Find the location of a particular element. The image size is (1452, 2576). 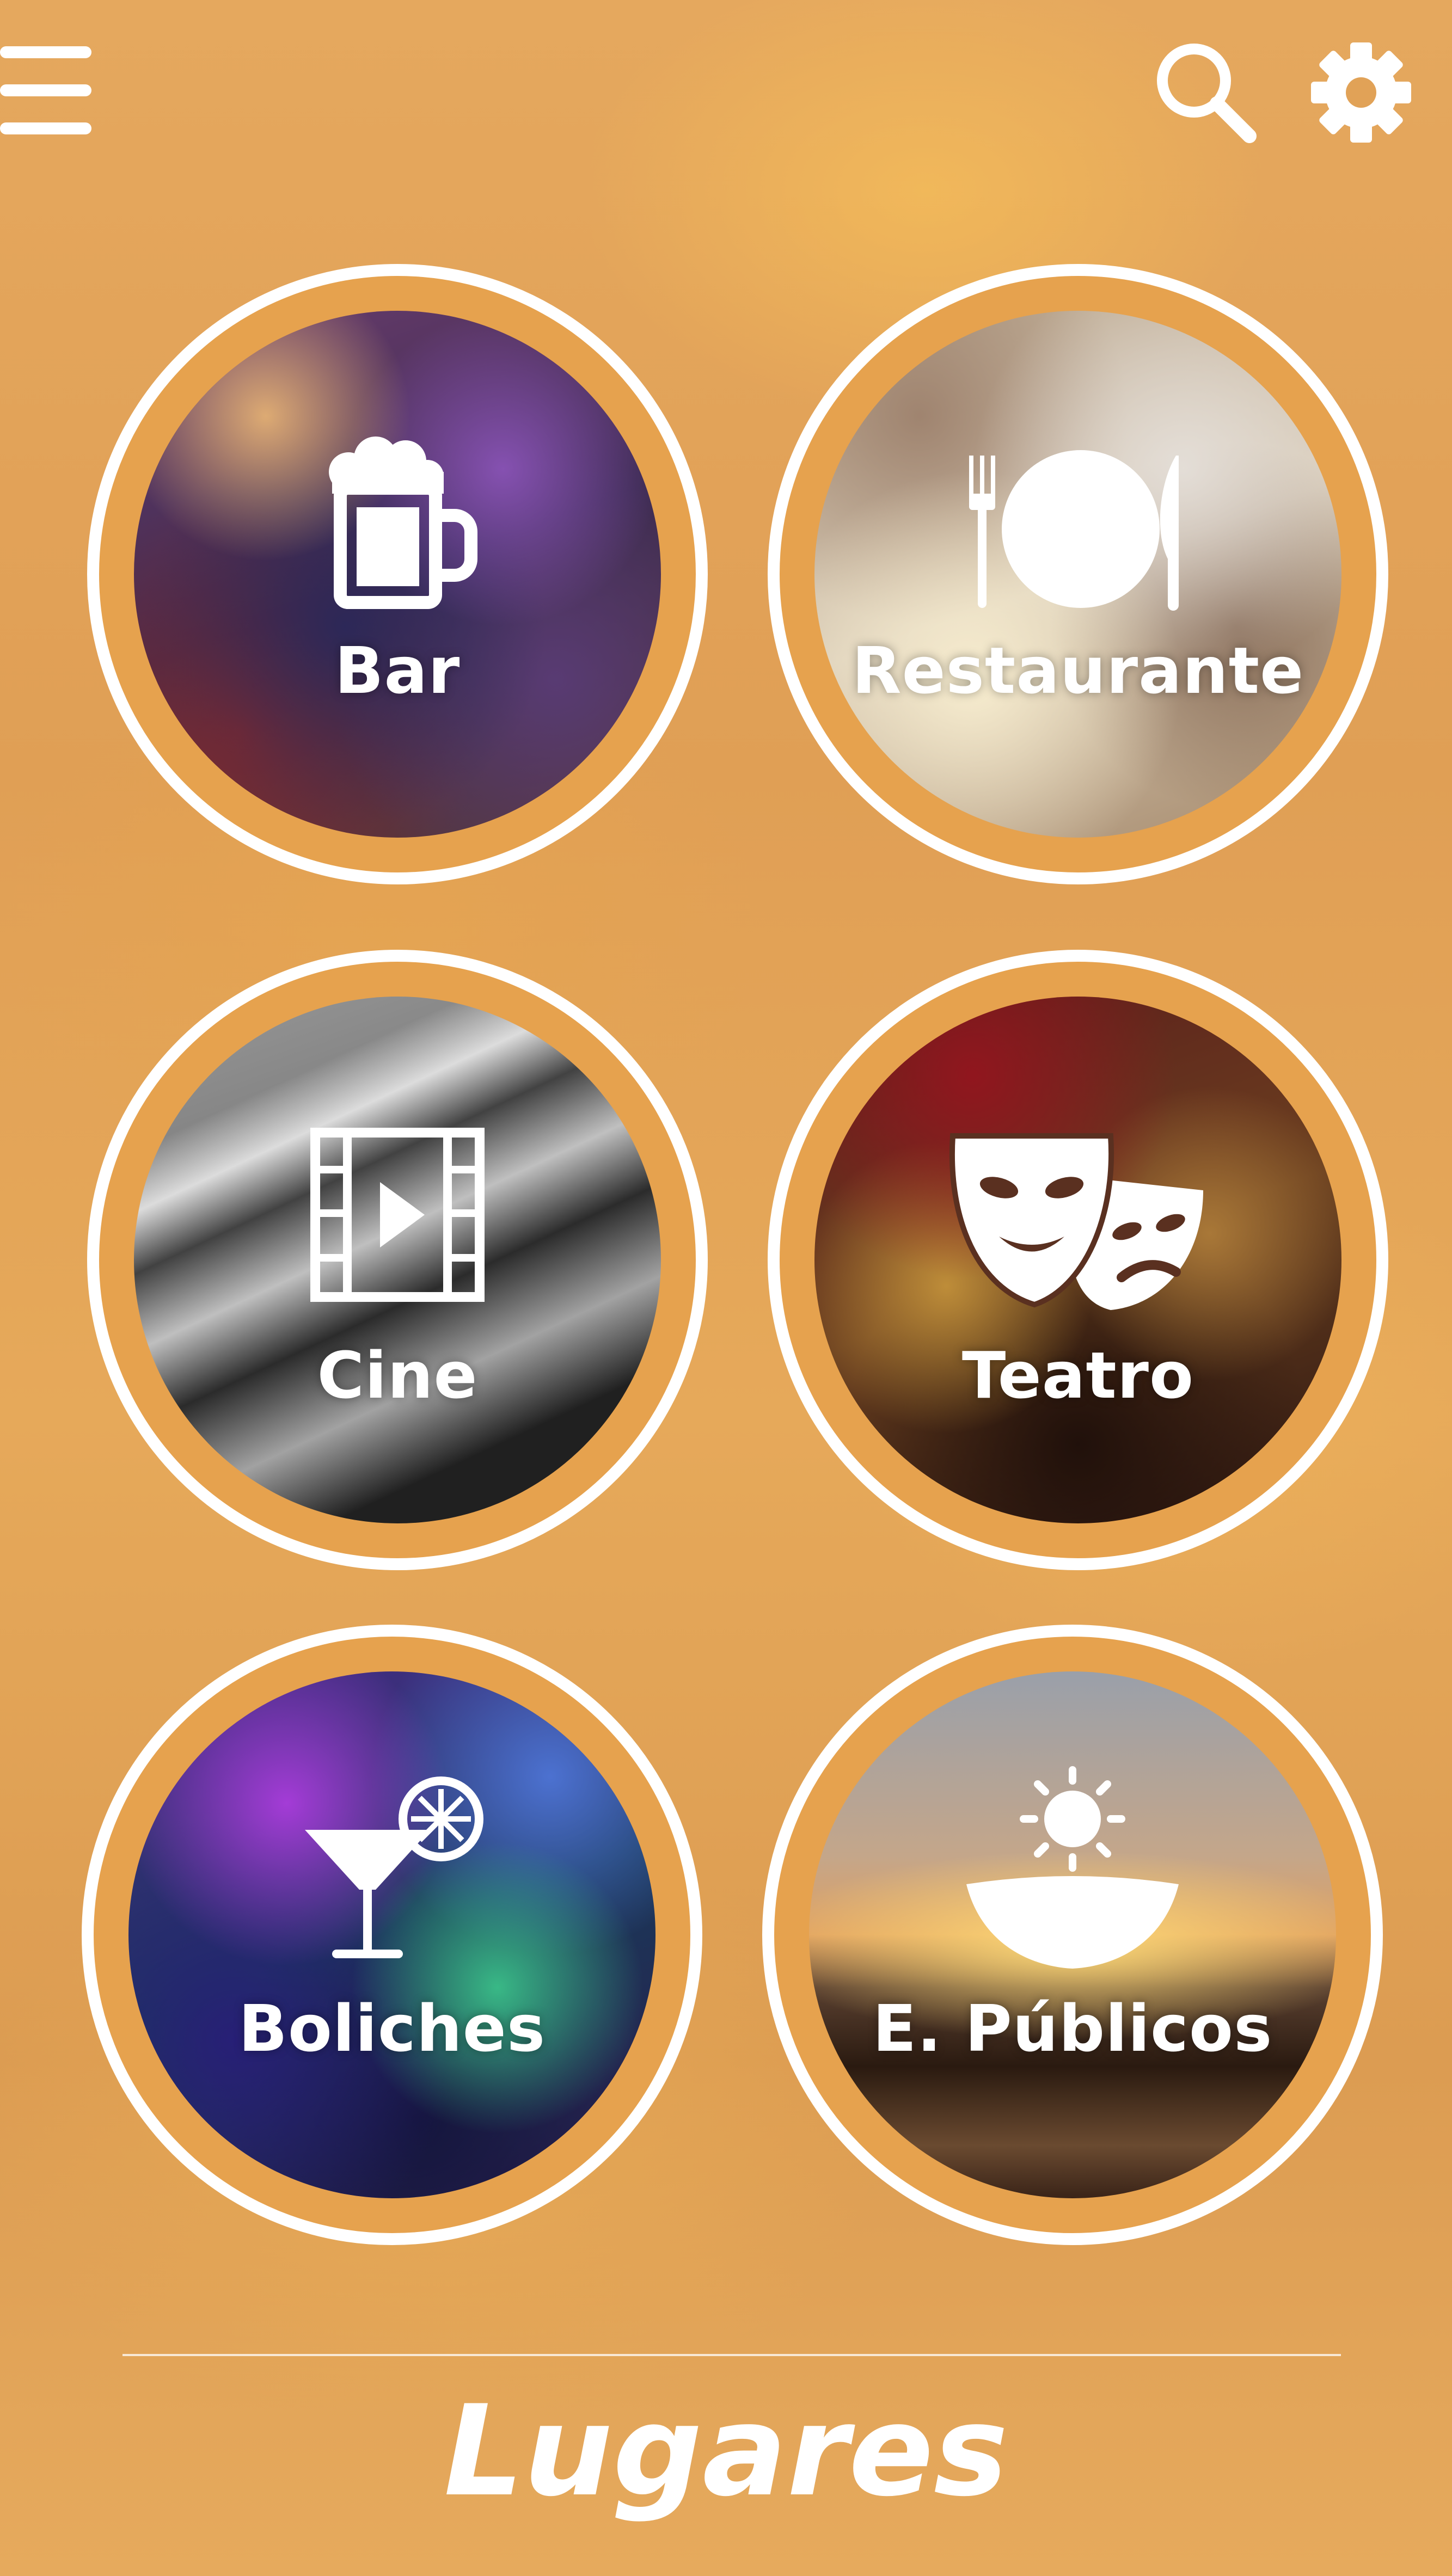

cocktail-icon is located at coordinates (392, 1874).